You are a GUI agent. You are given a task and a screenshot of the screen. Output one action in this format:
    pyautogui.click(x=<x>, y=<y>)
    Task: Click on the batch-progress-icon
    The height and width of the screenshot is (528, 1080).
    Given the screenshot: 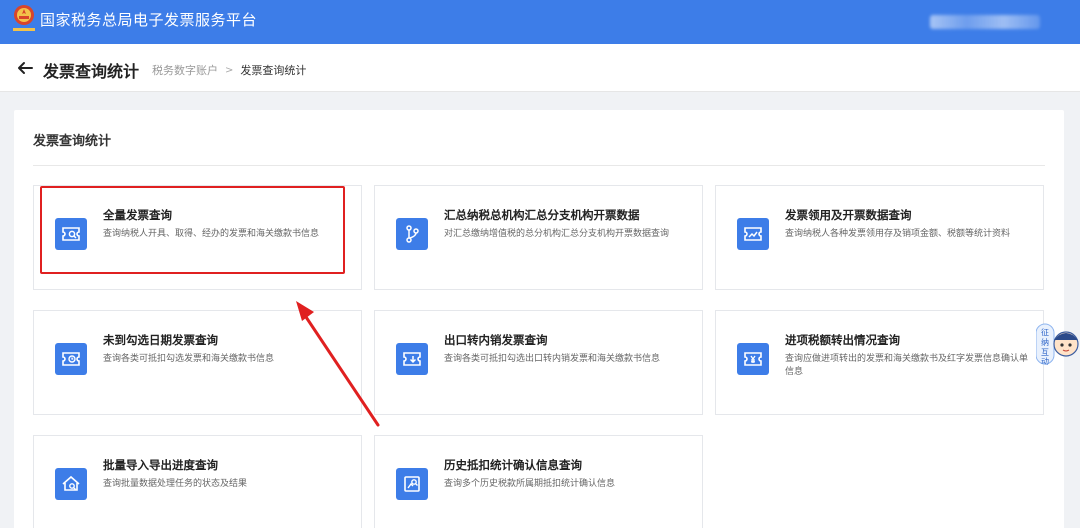 What is the action you would take?
    pyautogui.click(x=71, y=484)
    